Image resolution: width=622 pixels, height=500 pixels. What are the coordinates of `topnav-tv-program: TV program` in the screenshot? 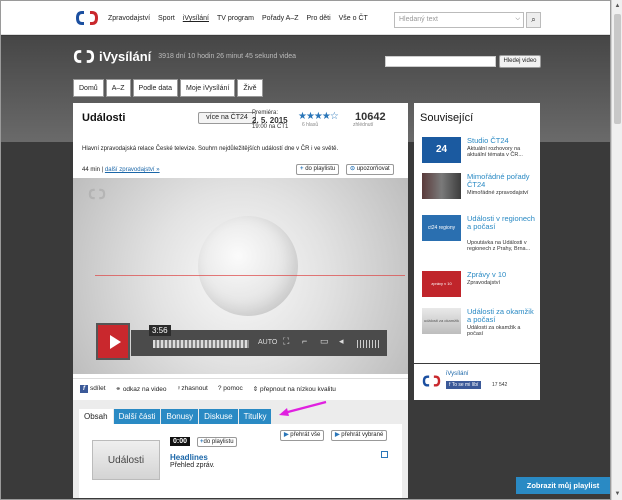 It's located at (235, 18).